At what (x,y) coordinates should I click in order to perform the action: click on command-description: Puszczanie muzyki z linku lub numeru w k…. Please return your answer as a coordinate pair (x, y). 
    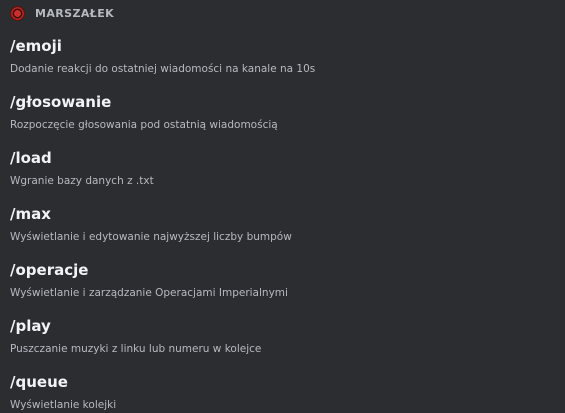
    Looking at the image, I should click on (136, 349).